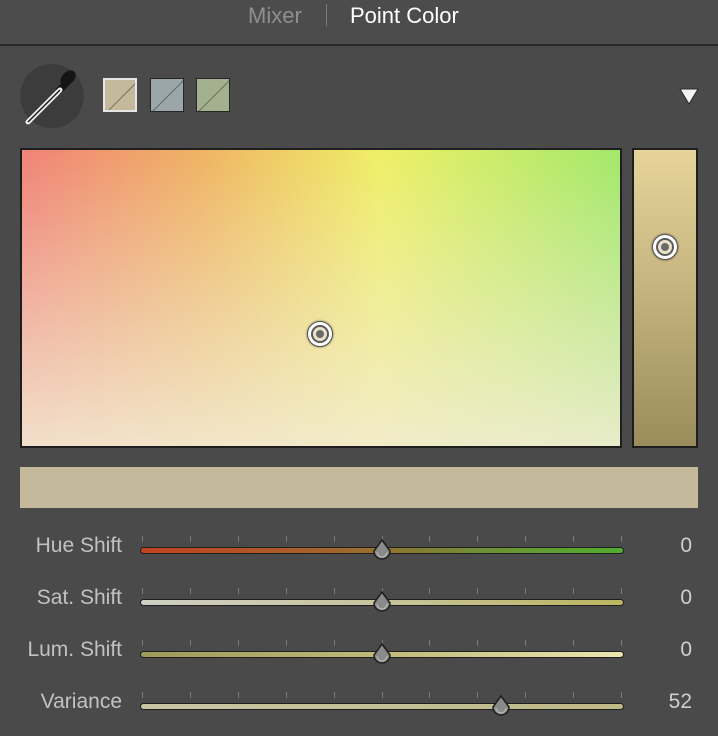 This screenshot has height=736, width=718. I want to click on lum-shift-thumb, so click(382, 654).